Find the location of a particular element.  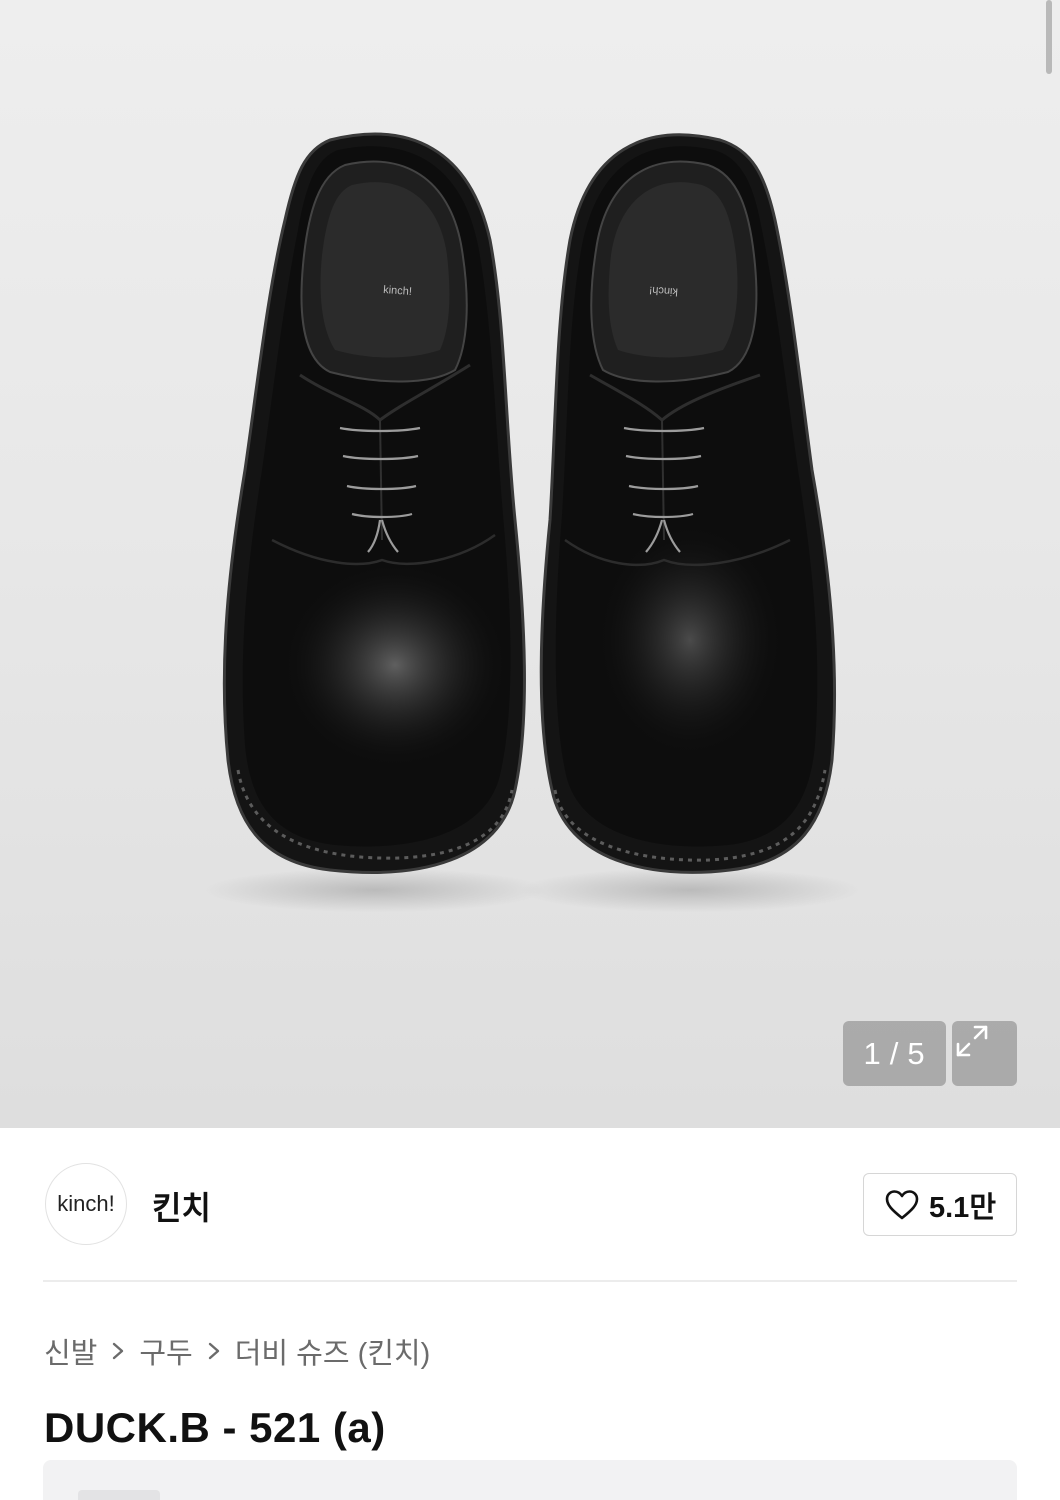

insole-brand-mark-left: kinch! is located at coordinates (398, 291).